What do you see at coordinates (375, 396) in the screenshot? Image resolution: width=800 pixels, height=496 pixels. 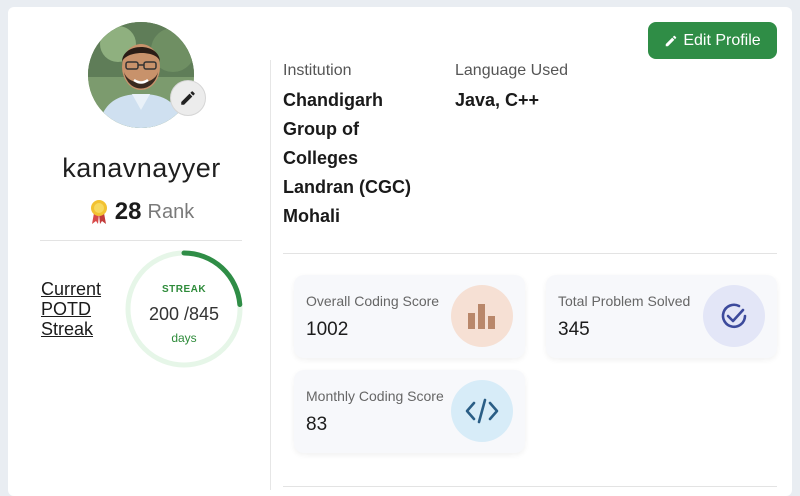 I see `stat-label: Monthly Coding Score` at bounding box center [375, 396].